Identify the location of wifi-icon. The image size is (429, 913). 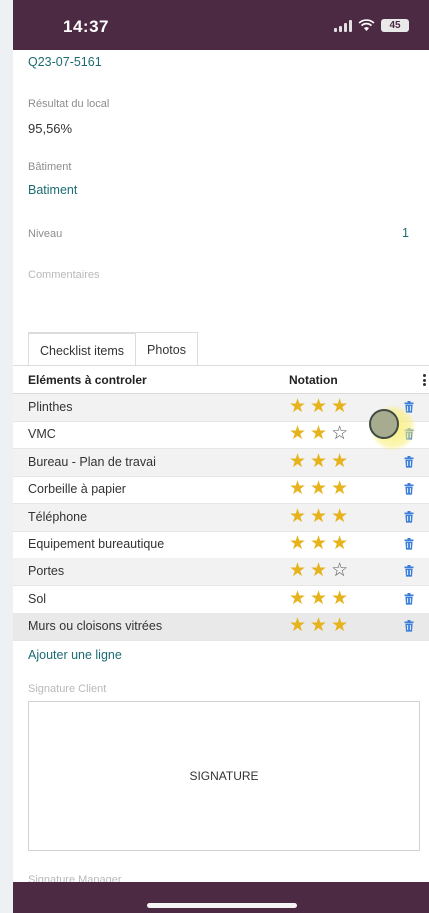
(366, 25).